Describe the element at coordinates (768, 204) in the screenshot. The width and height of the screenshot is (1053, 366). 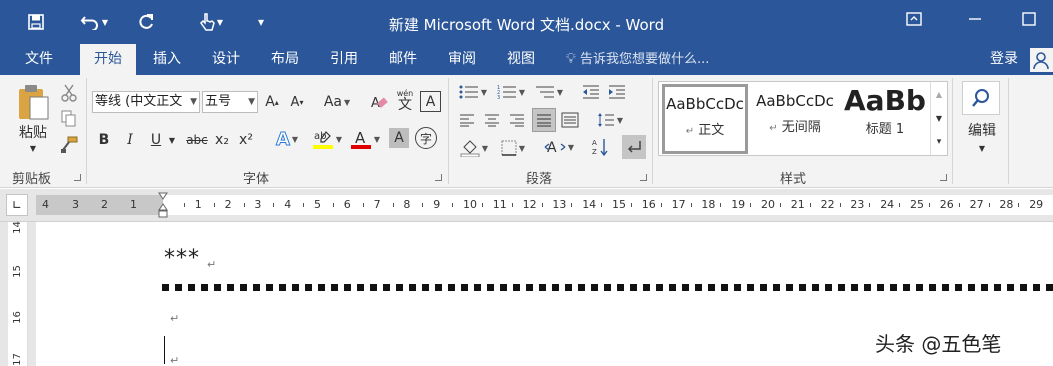
I see `ruler-tick: 20` at that location.